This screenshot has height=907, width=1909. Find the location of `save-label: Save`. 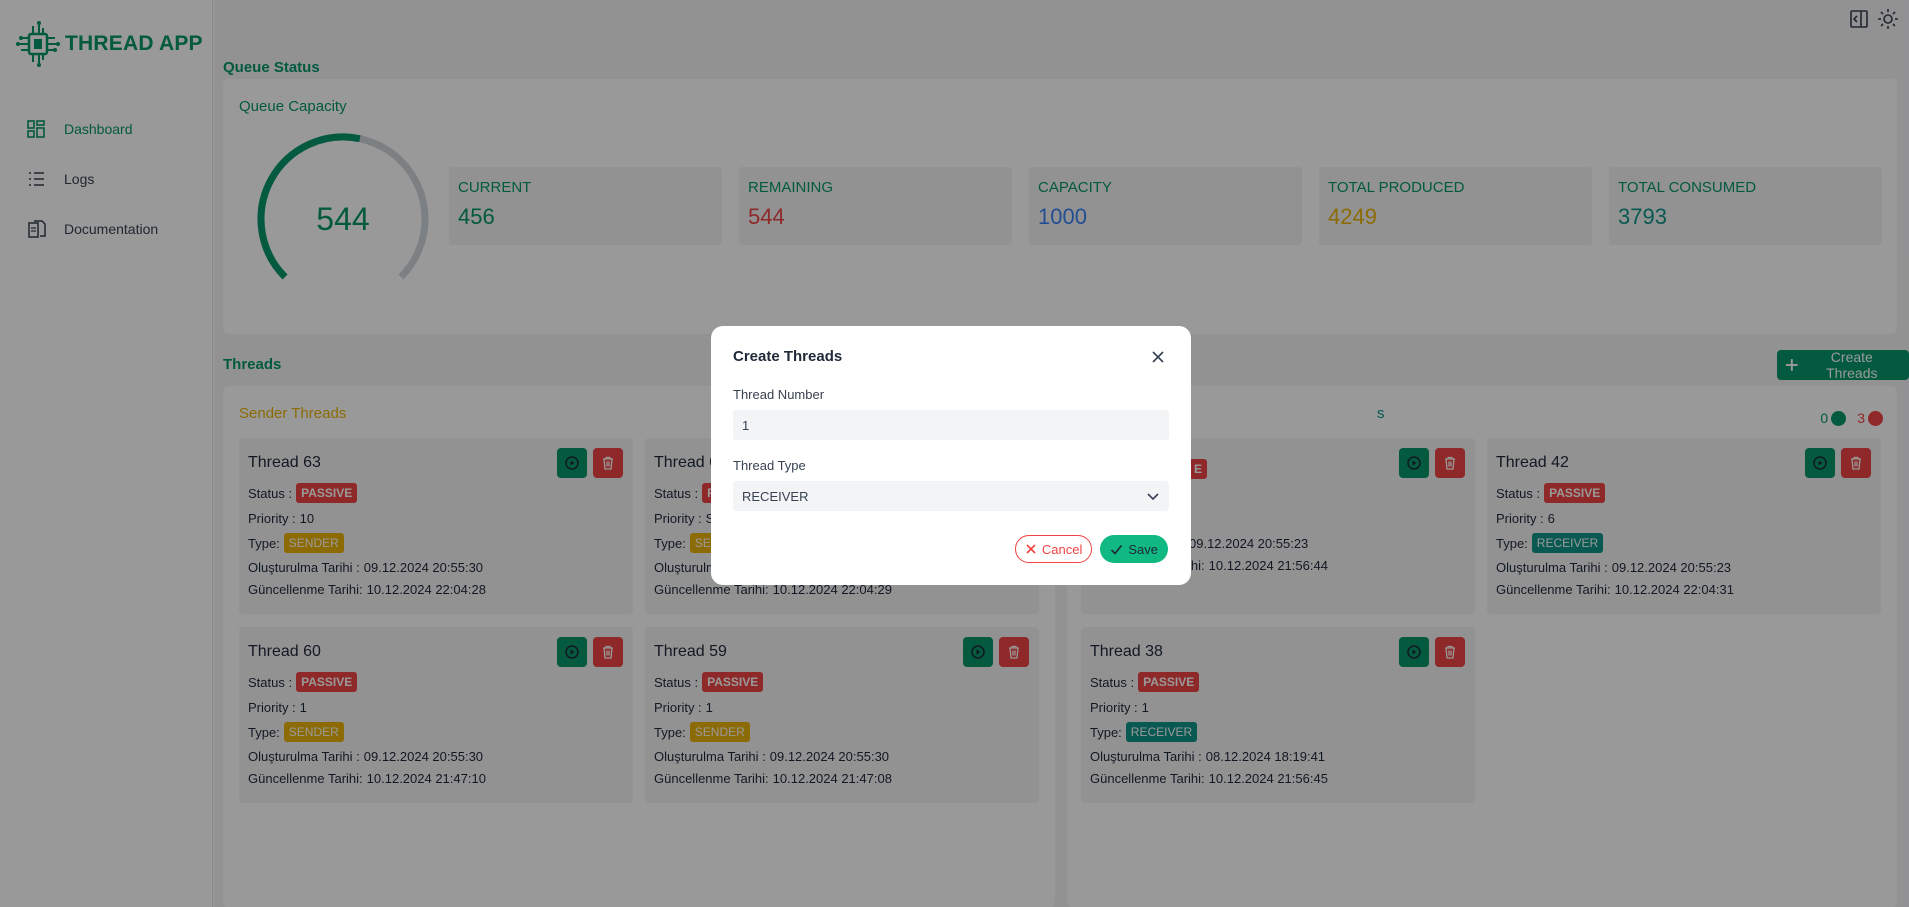

save-label: Save is located at coordinates (1143, 549).